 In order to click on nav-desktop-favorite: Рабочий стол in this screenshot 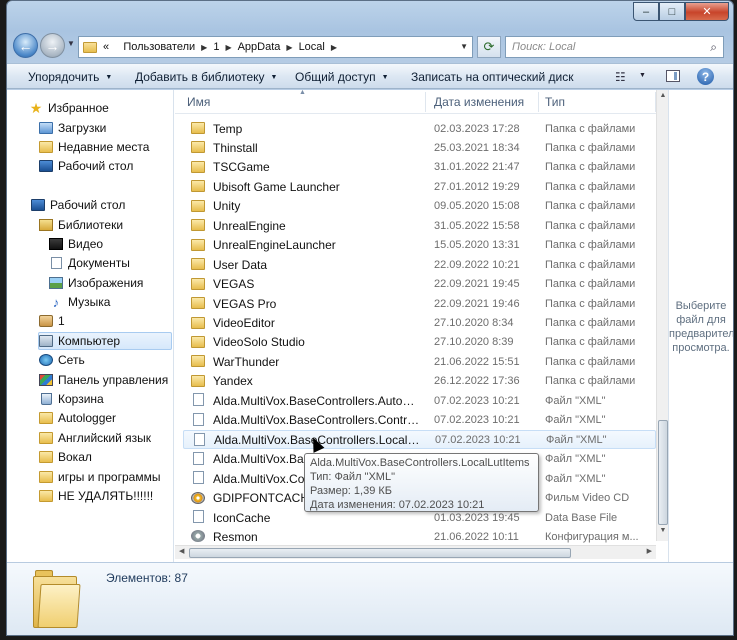, I will do `click(86, 166)`.